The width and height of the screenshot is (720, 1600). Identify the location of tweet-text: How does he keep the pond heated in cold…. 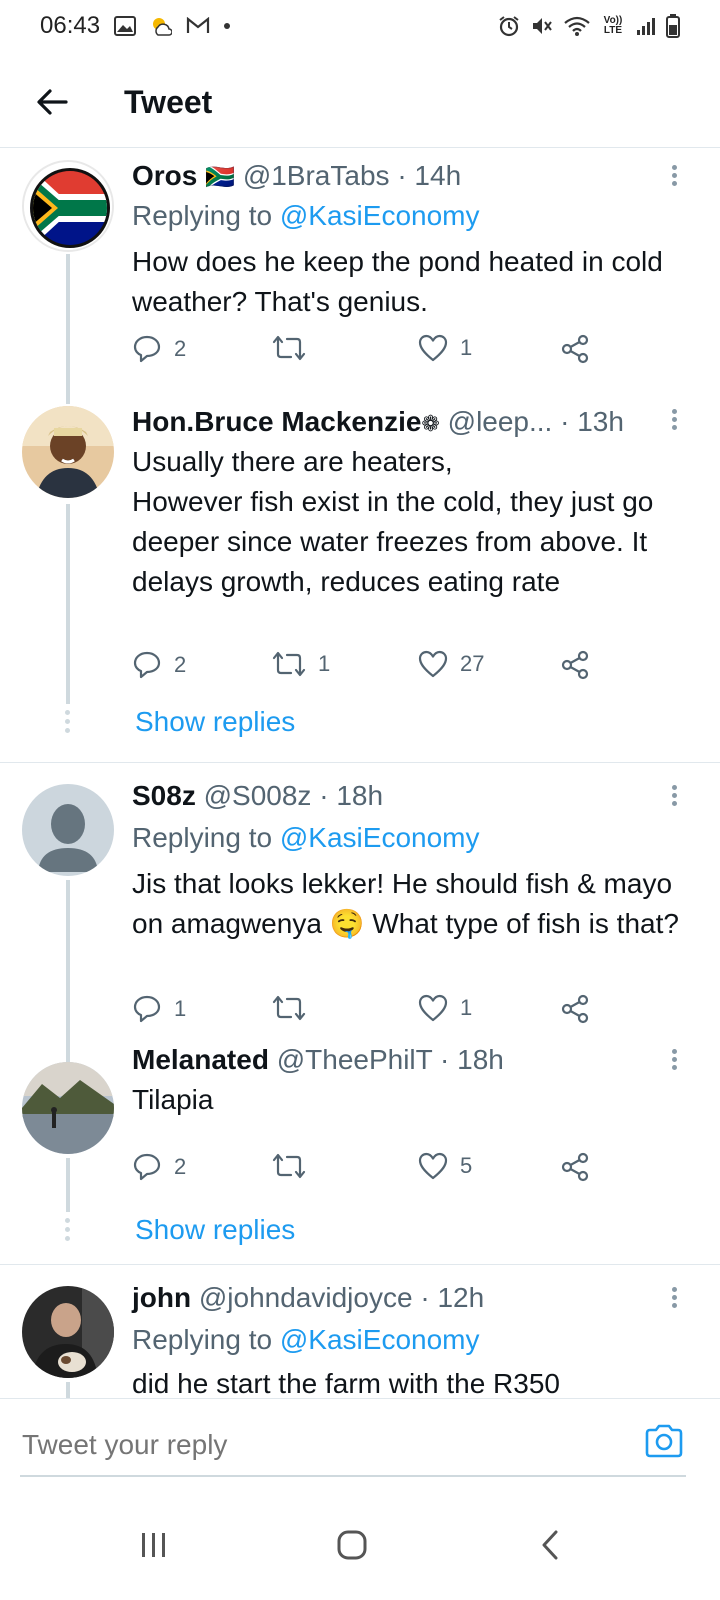
(397, 281).